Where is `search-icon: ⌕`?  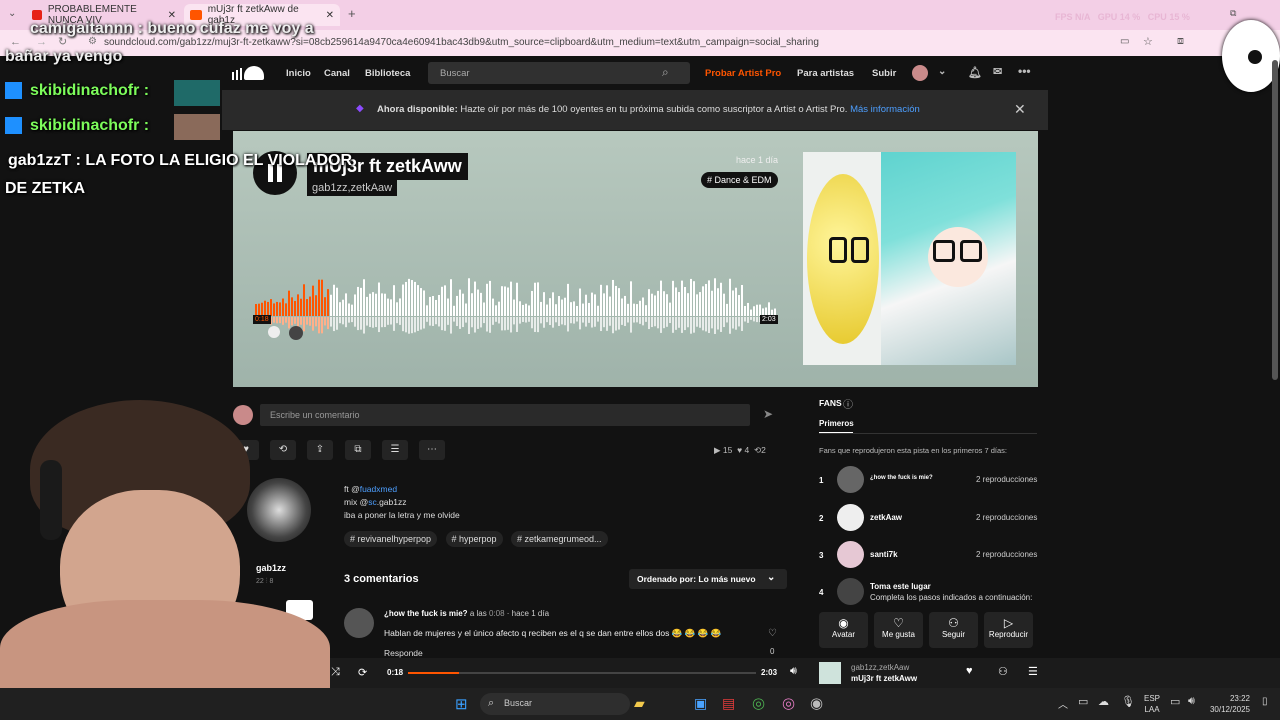
search-icon: ⌕ is located at coordinates (665, 72).